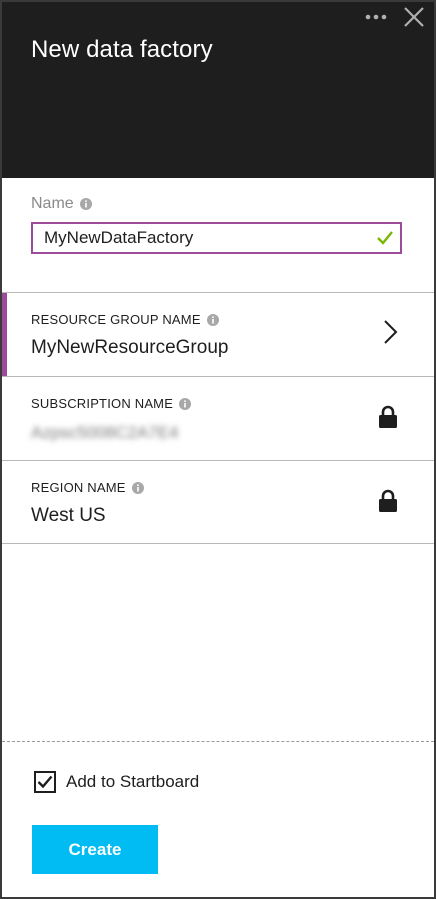  Describe the element at coordinates (52, 203) in the screenshot. I see `name-label: Name` at that location.